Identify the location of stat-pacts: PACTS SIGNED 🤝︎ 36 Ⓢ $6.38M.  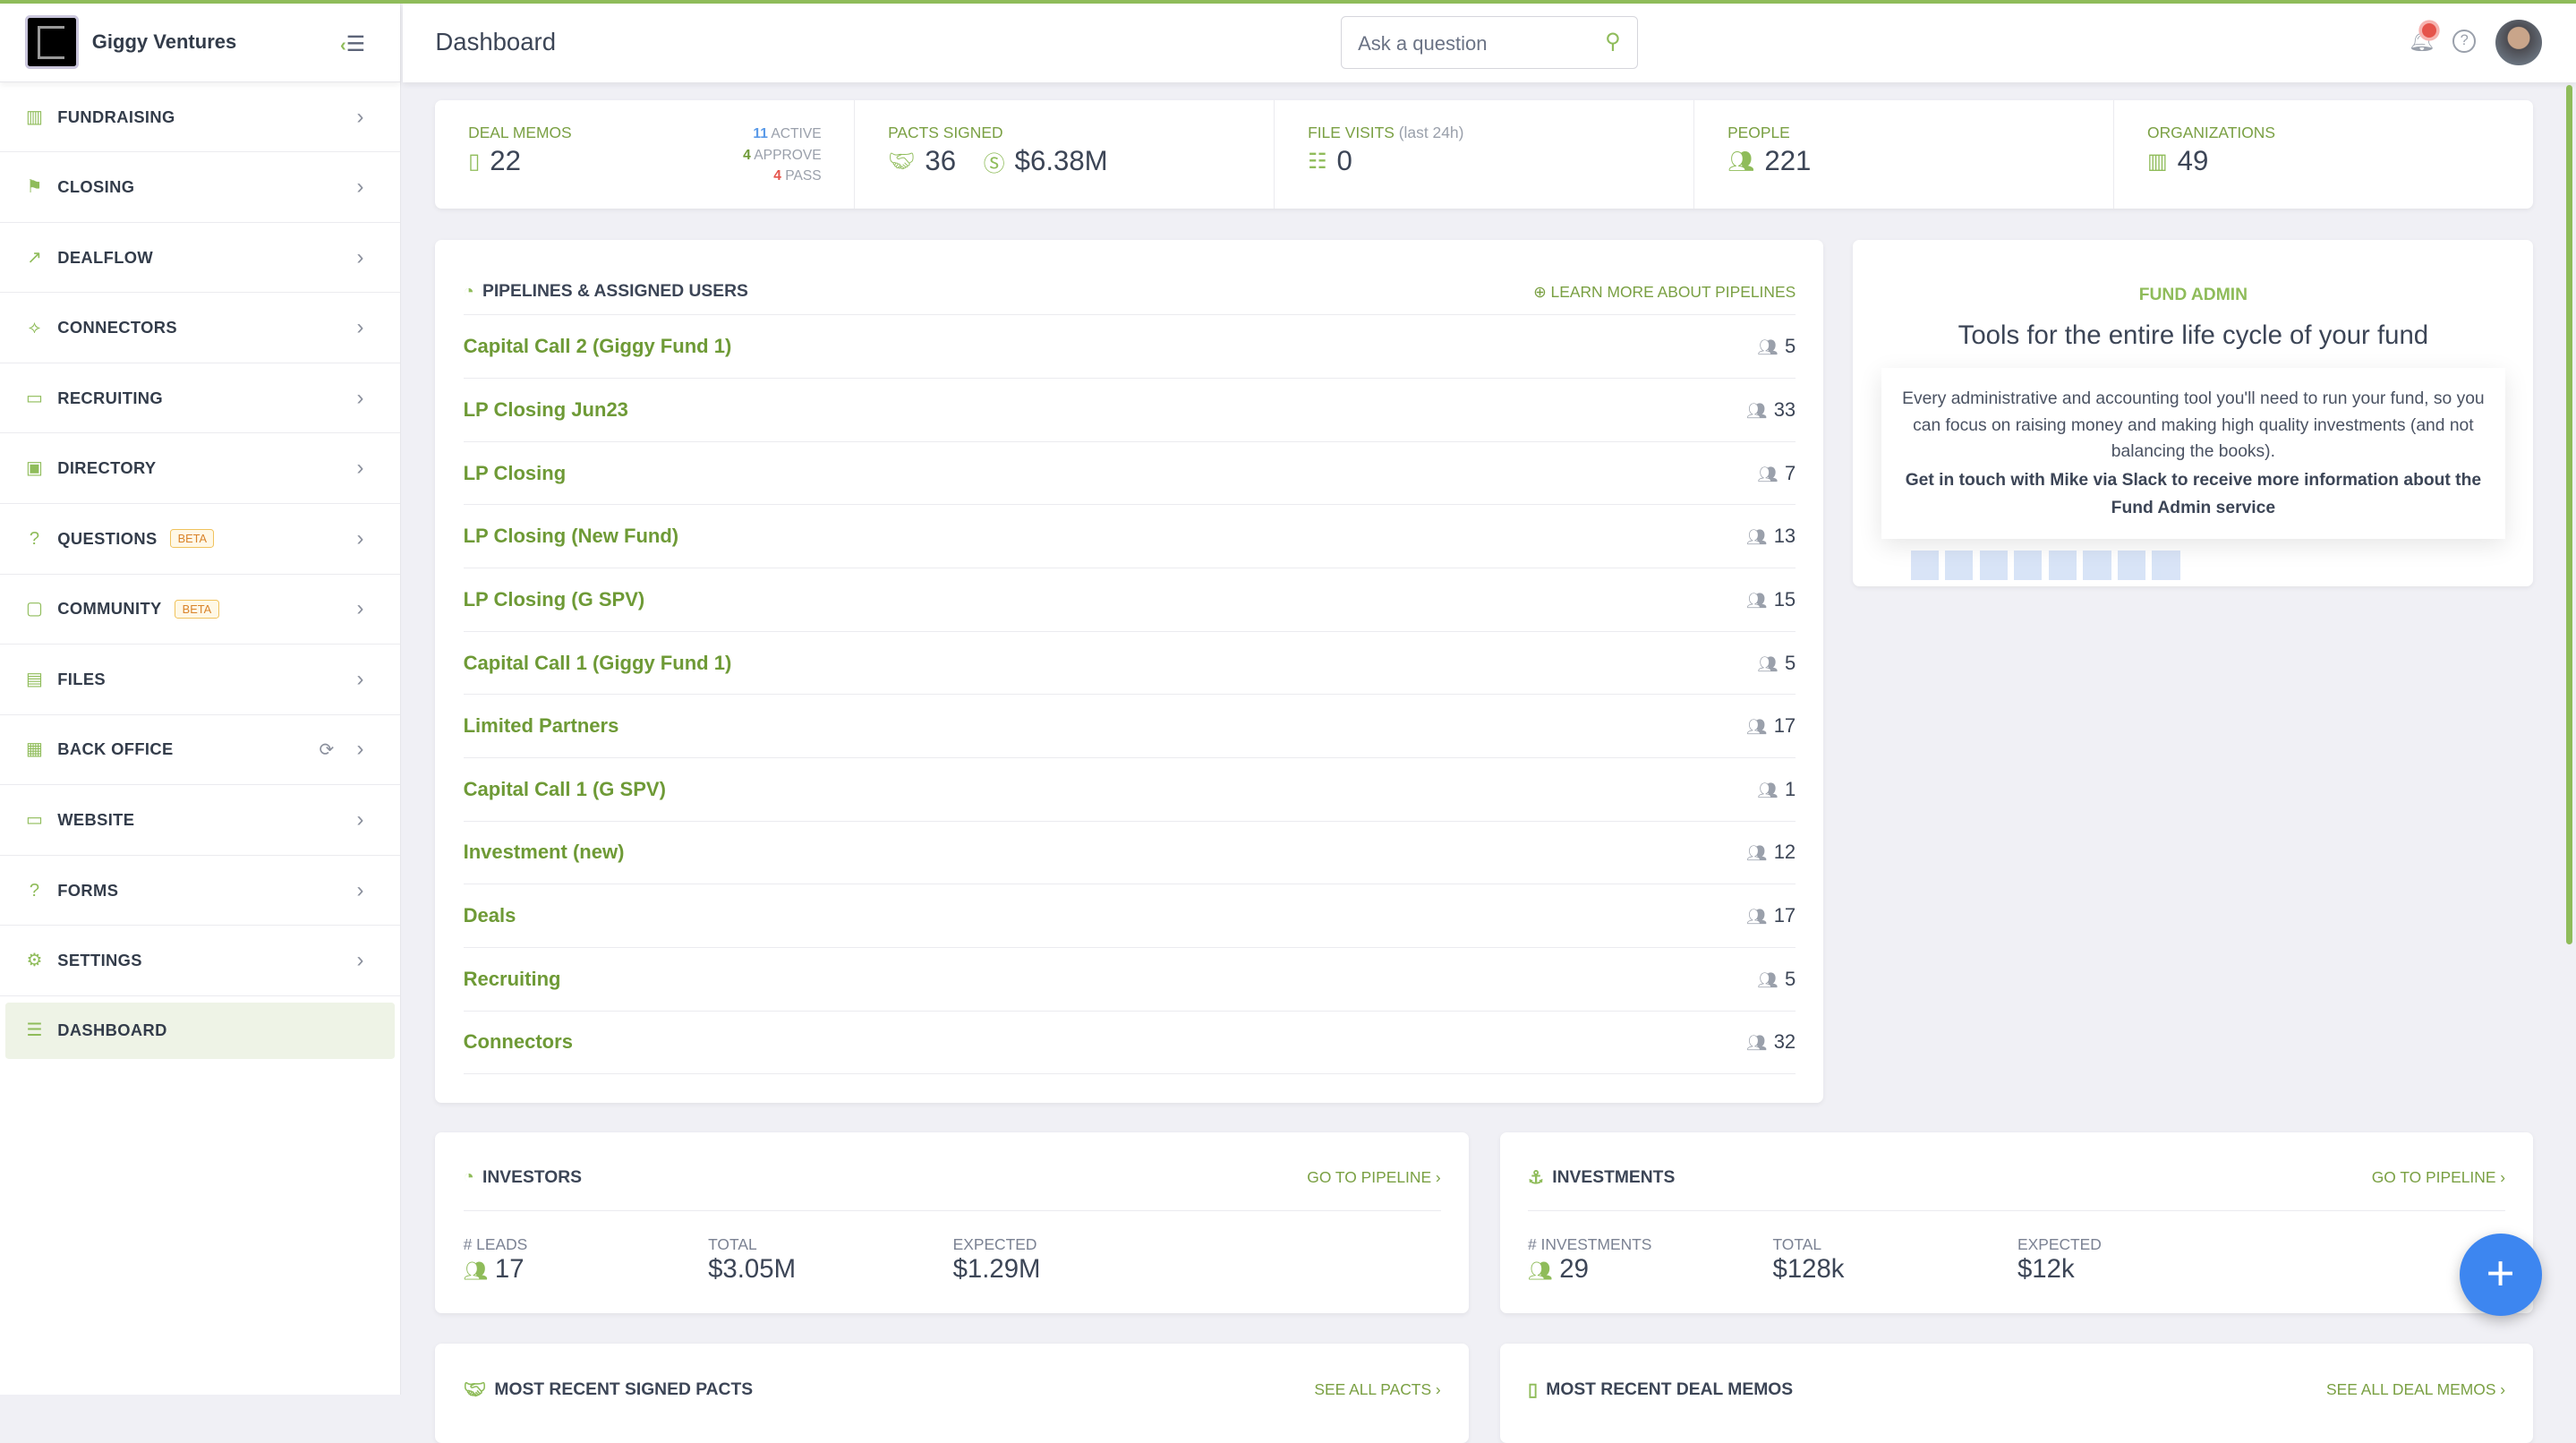
(1065, 154).